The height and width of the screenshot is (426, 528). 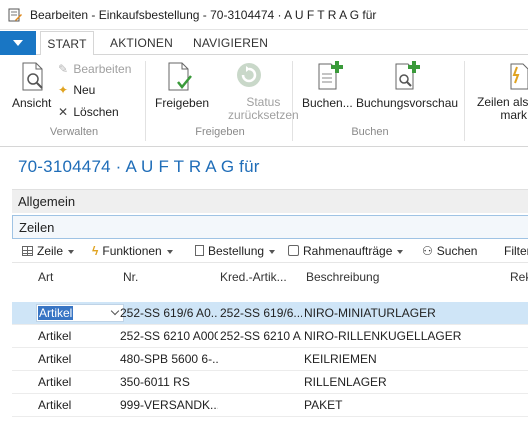 What do you see at coordinates (230, 43) in the screenshot?
I see `tab-navigieren: NAVIGIEREN` at bounding box center [230, 43].